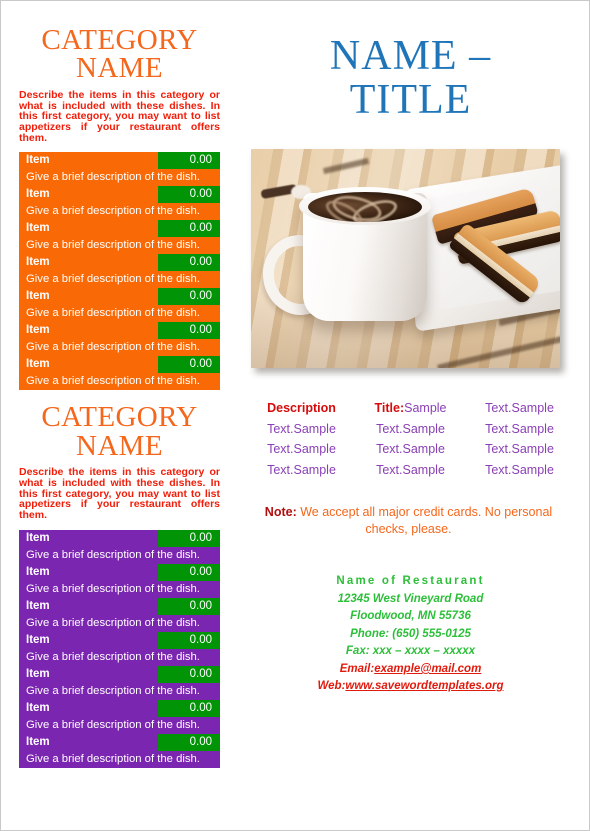 The height and width of the screenshot is (831, 590). I want to click on category-2-title: CATEGORY NAME, so click(119, 431).